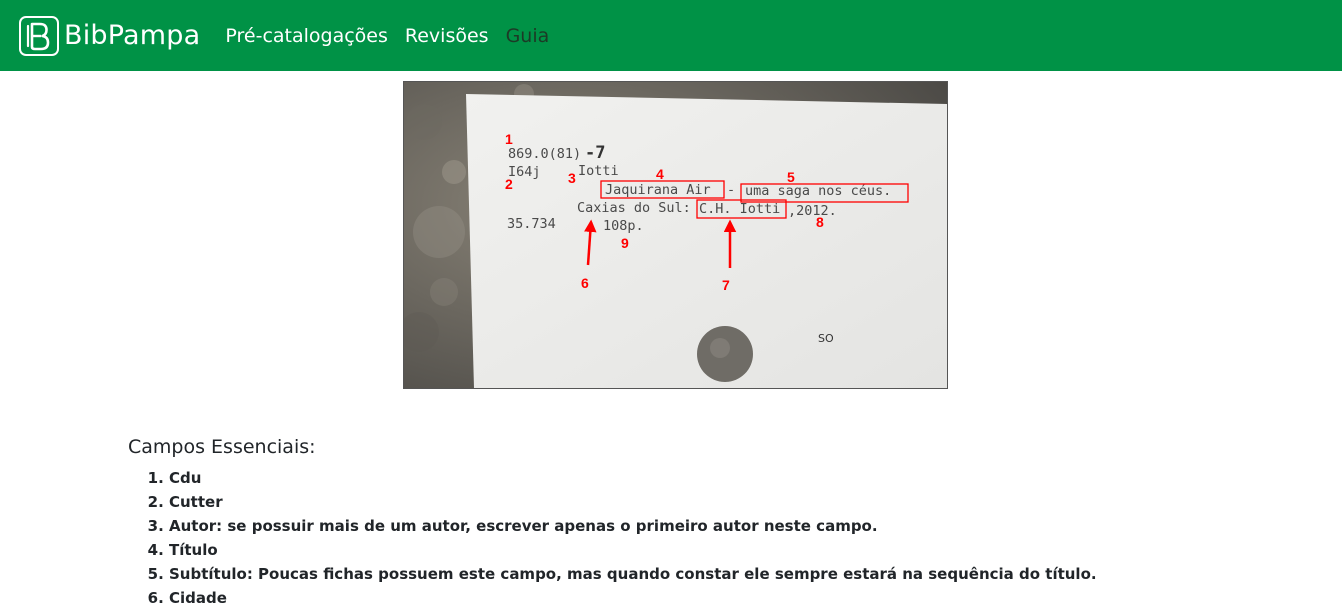 This screenshot has height=614, width=1342. Describe the element at coordinates (524, 172) in the screenshot. I see `card-cutter: I64j` at that location.